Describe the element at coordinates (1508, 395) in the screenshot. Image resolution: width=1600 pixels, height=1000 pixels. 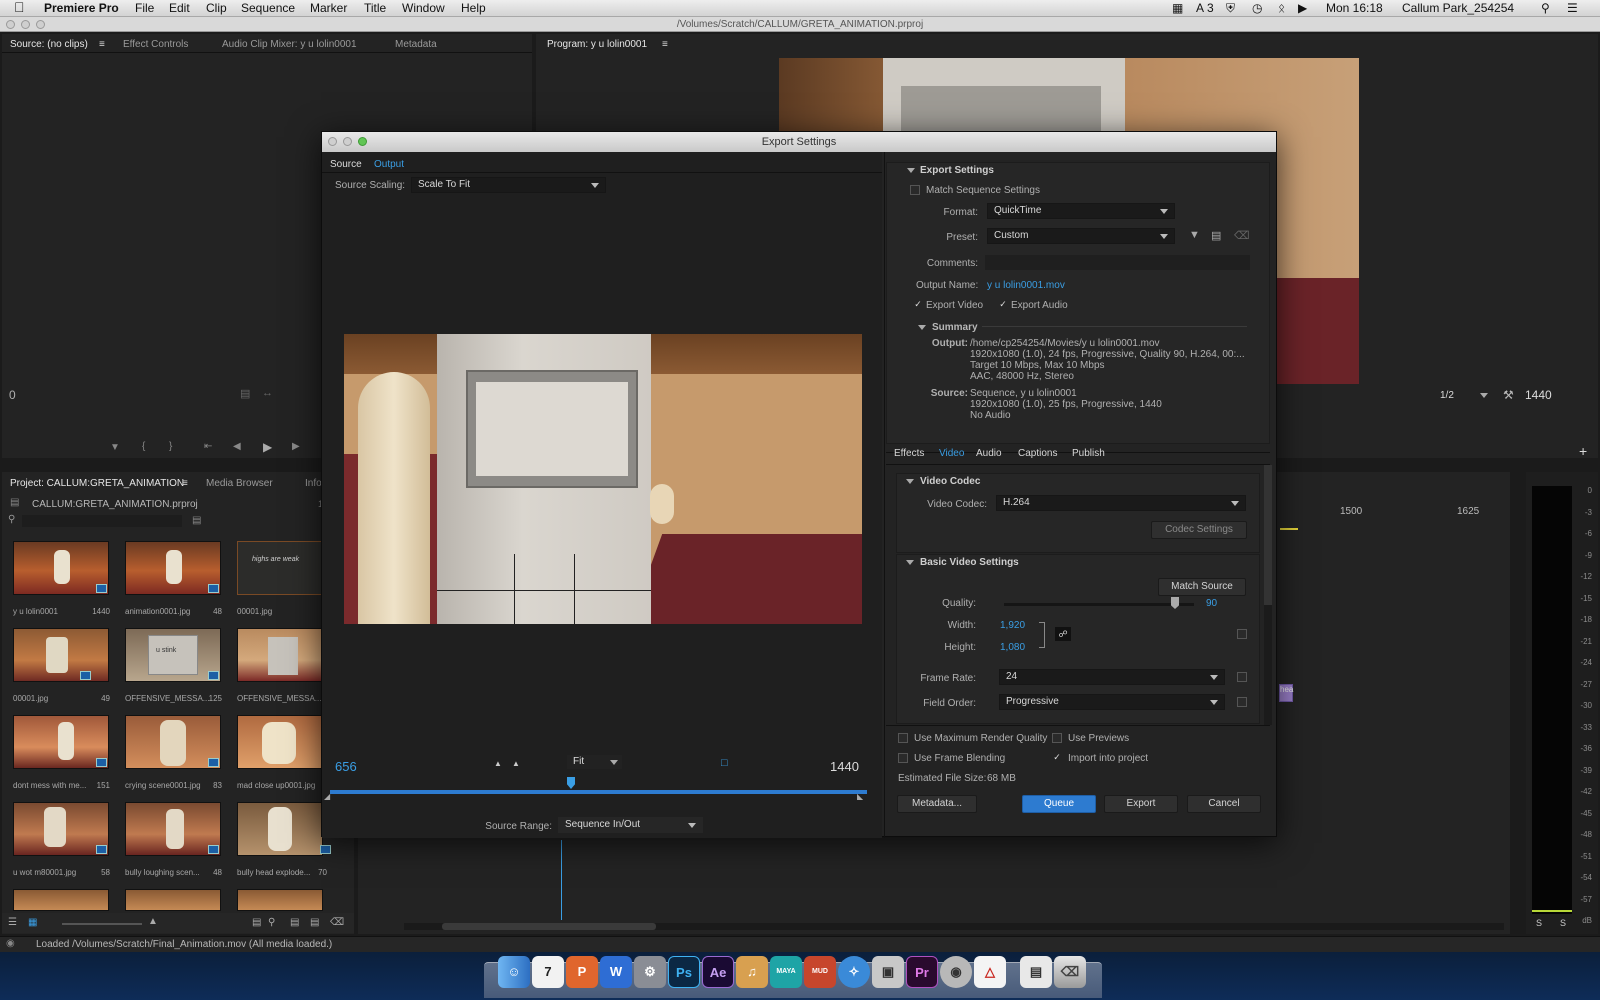
I see `wrench-icon: ⚒` at that location.